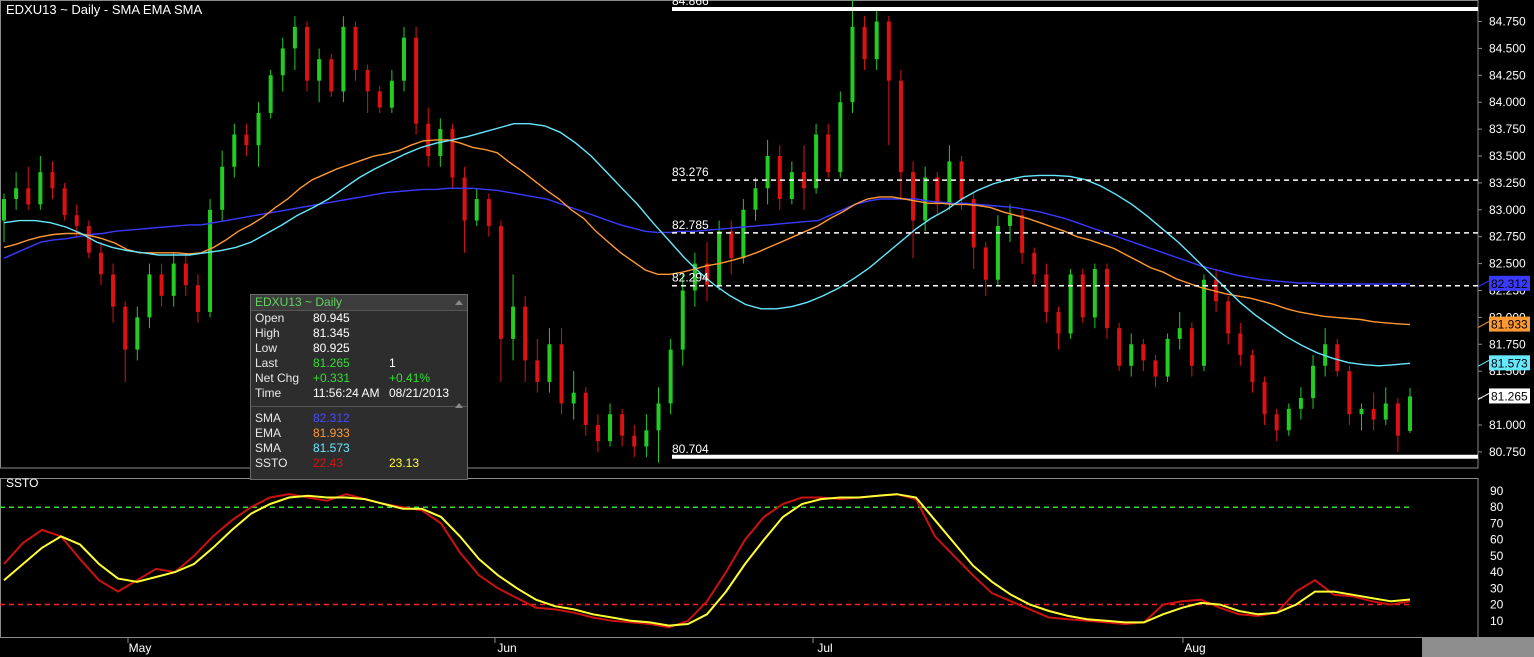 The height and width of the screenshot is (657, 1534). What do you see at coordinates (410, 378) in the screenshot?
I see `row-value: +0.41%` at bounding box center [410, 378].